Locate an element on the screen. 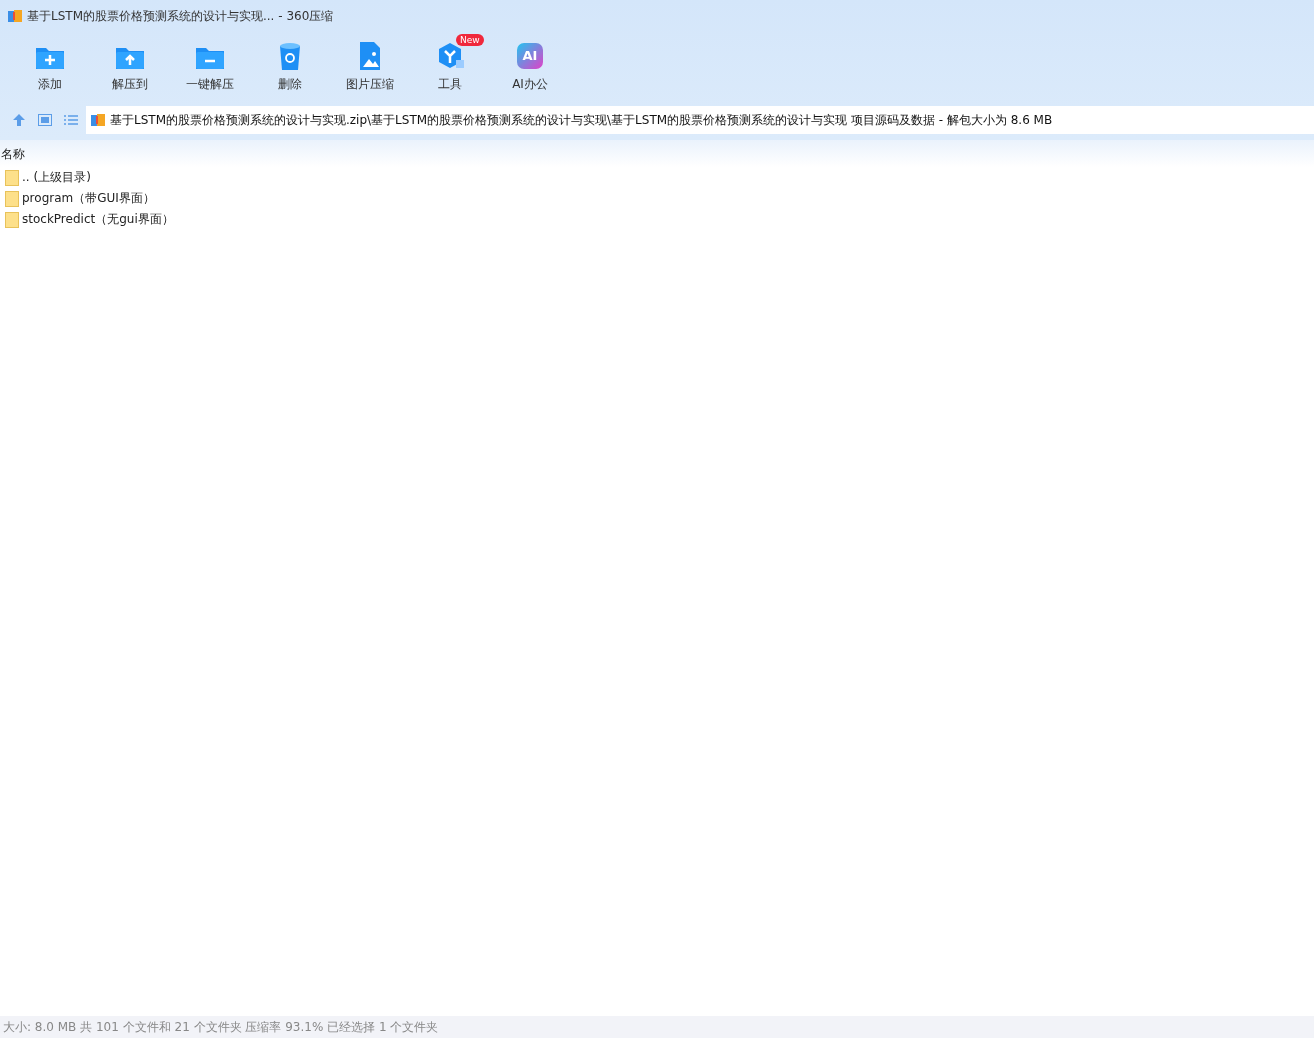 The width and height of the screenshot is (1314, 1038). file-name: program（带GUI界面） is located at coordinates (88, 198).